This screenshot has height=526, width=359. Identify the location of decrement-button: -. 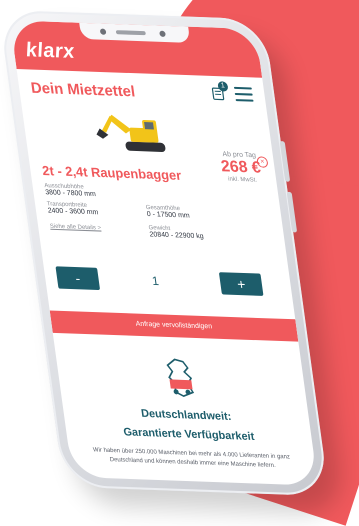
(77, 278).